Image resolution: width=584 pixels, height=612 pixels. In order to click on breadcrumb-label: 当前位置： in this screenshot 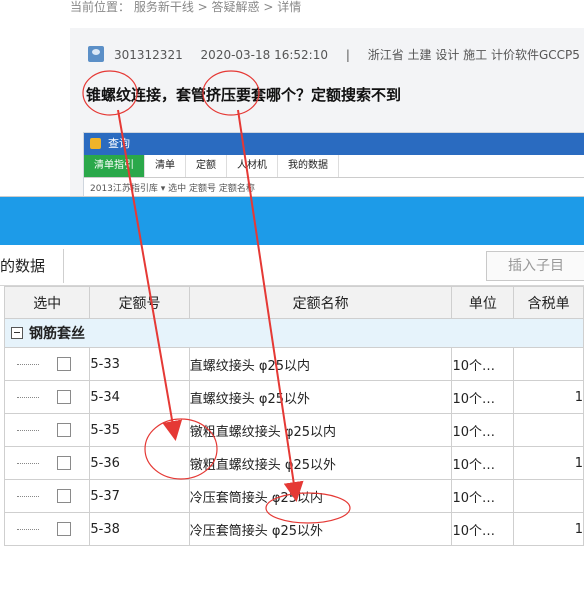, I will do `click(100, 7)`.